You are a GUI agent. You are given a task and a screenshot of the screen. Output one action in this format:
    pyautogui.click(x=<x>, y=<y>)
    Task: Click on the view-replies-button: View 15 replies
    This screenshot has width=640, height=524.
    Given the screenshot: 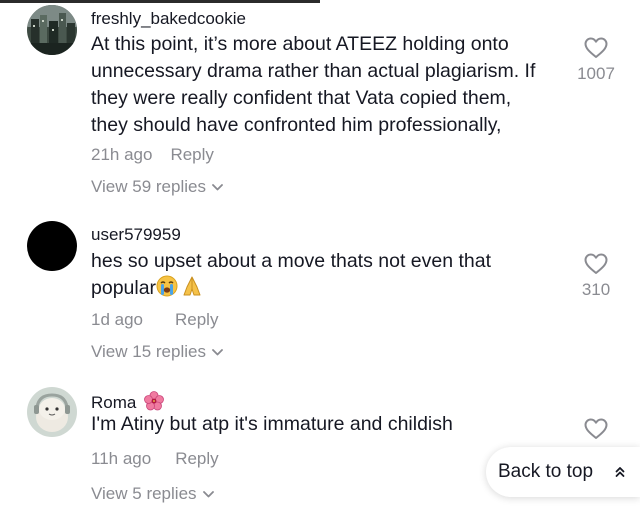 What is the action you would take?
    pyautogui.click(x=157, y=352)
    